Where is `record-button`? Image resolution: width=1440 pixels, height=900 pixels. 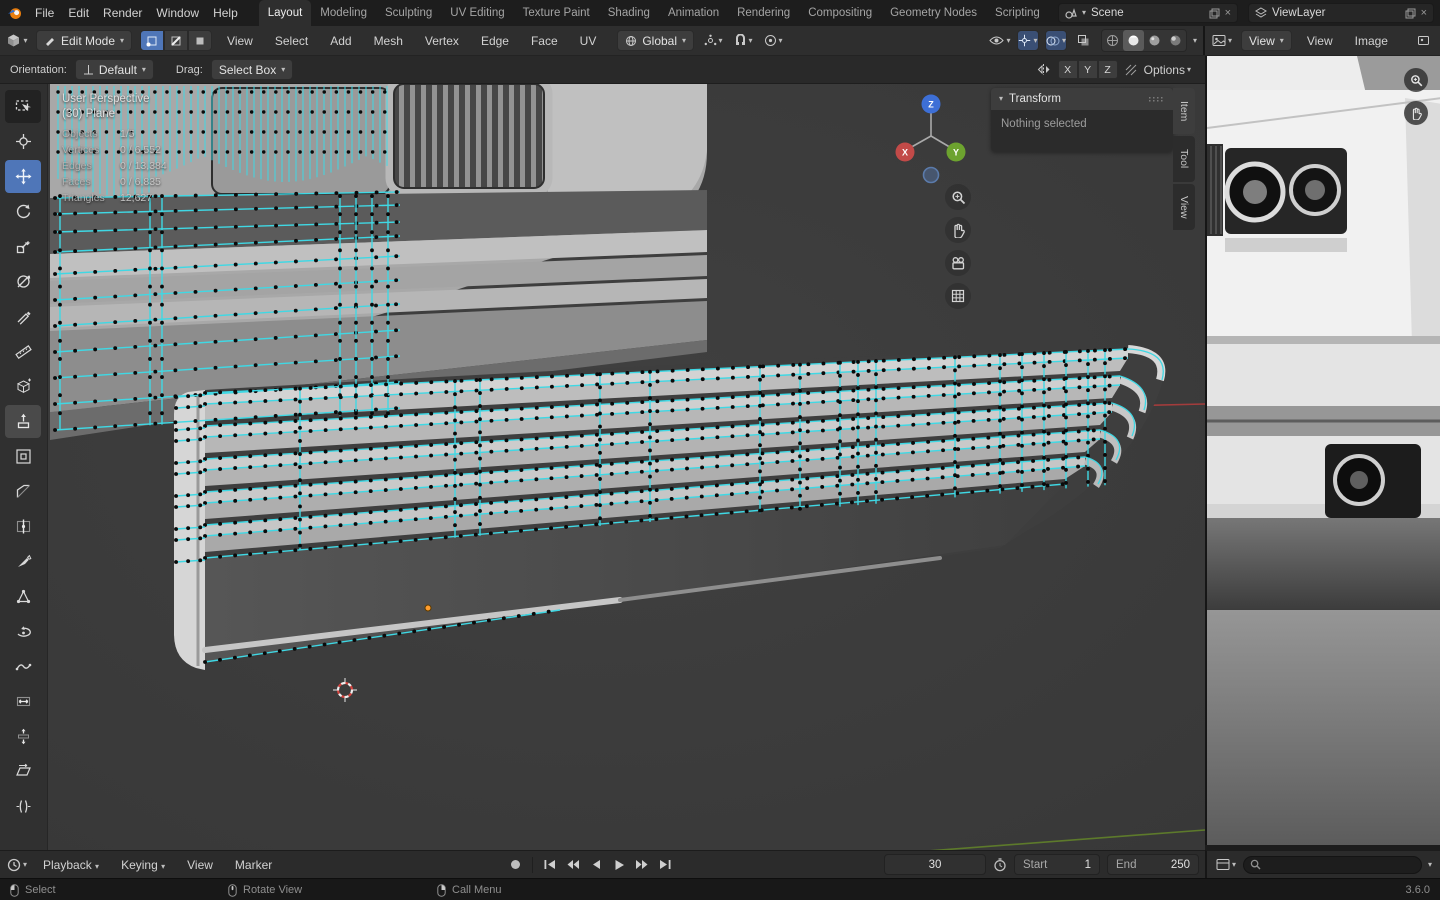 record-button is located at coordinates (515, 864).